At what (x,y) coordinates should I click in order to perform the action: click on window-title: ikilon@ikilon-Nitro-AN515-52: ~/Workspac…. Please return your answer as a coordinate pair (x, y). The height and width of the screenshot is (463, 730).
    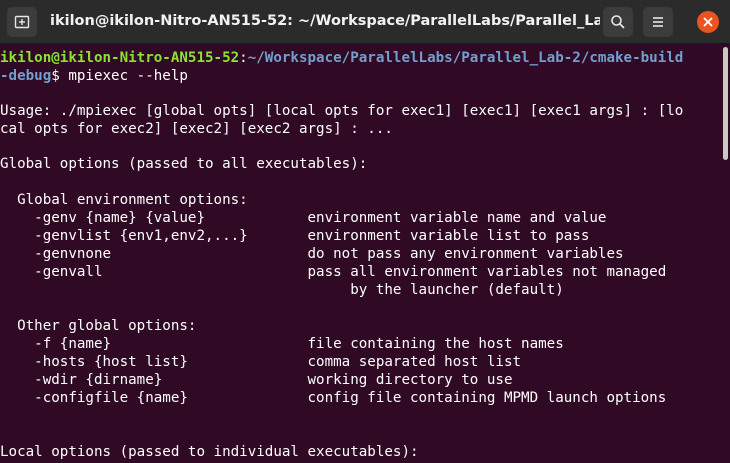
    Looking at the image, I should click on (325, 21).